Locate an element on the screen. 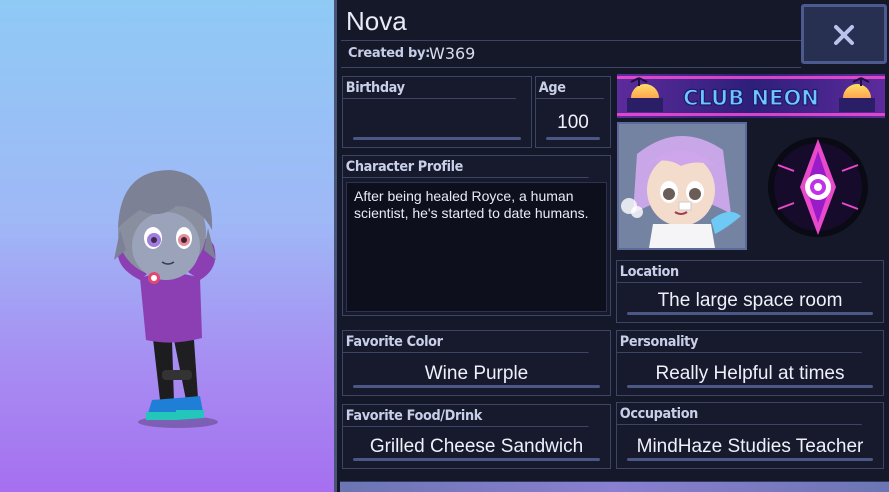  favorite-food-underline is located at coordinates (476, 459).